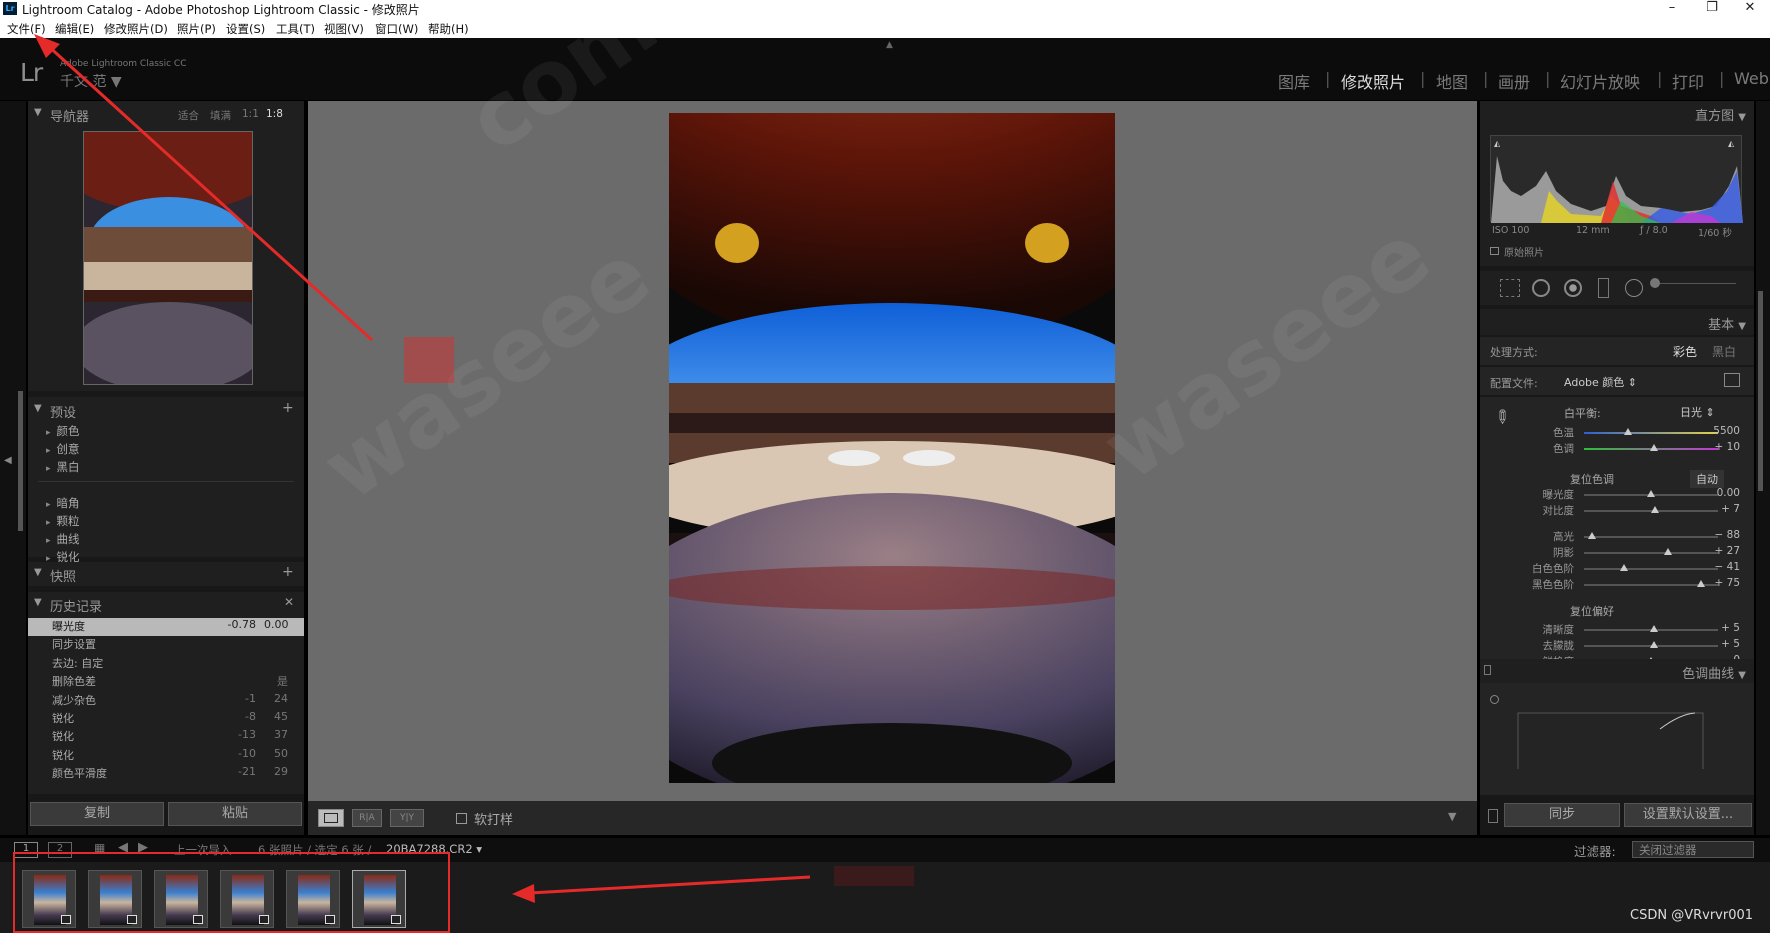  I want to click on preset-group-vignette: 暗角, so click(63, 503).